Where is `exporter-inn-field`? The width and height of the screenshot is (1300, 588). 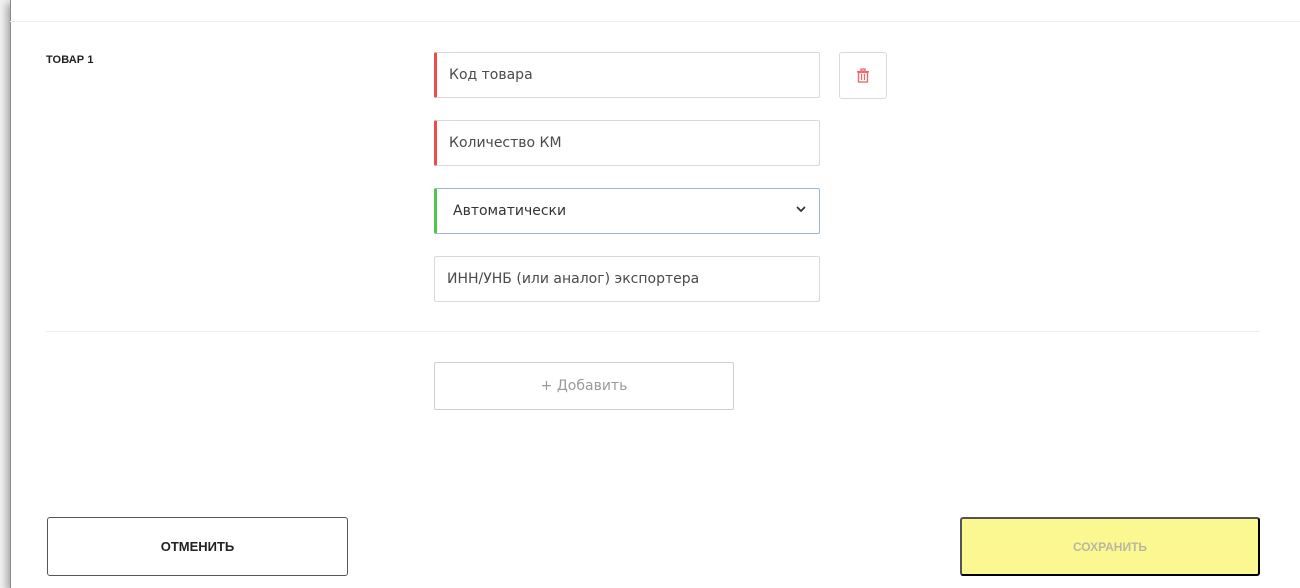
exporter-inn-field is located at coordinates (627, 279).